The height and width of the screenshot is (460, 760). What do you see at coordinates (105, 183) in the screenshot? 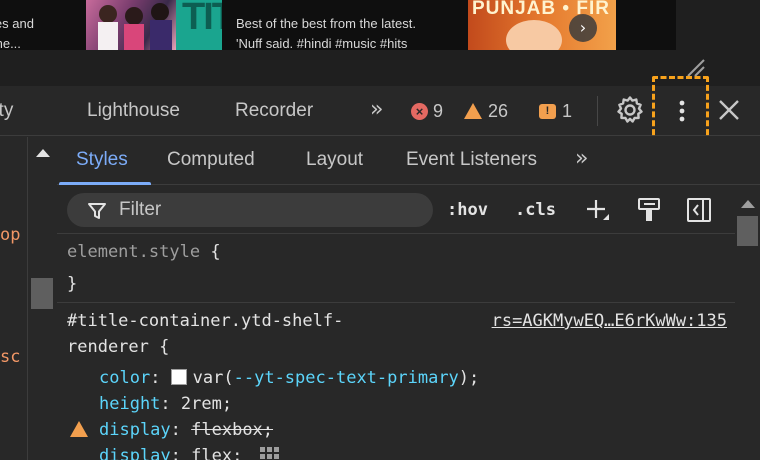
I see `active-tab-indicator` at bounding box center [105, 183].